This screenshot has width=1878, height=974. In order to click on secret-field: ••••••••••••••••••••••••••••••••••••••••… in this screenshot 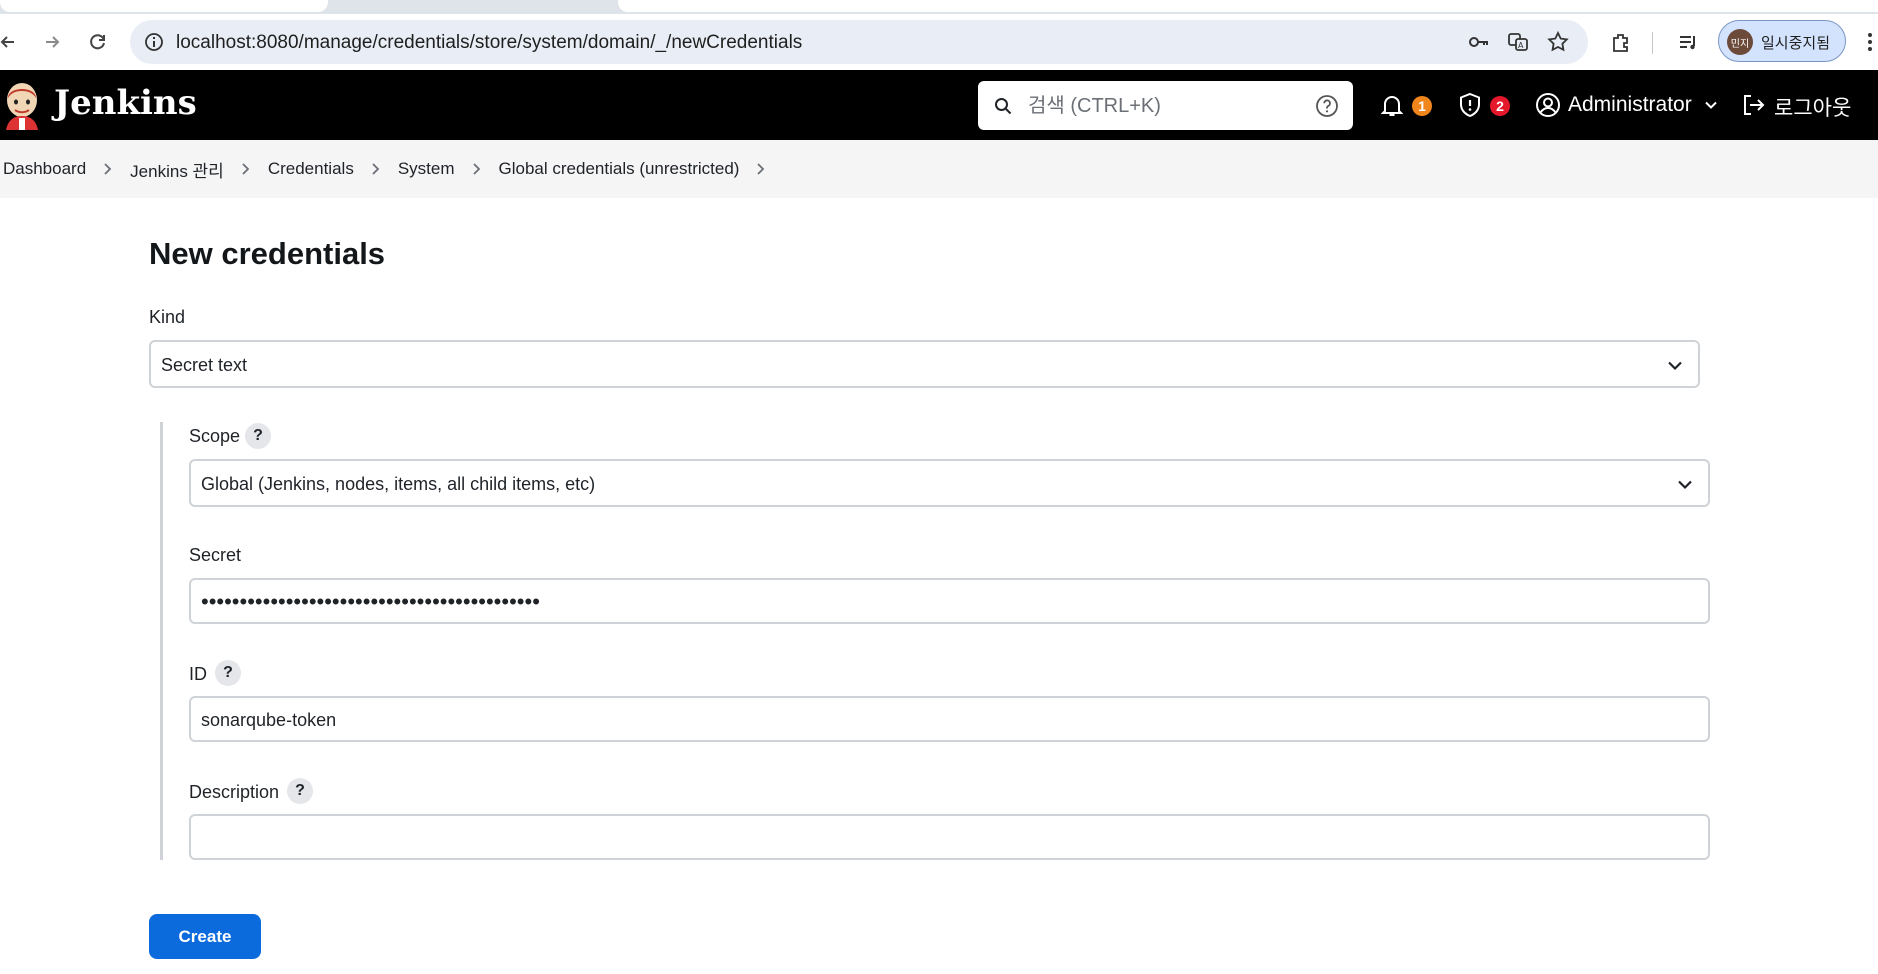, I will do `click(949, 601)`.